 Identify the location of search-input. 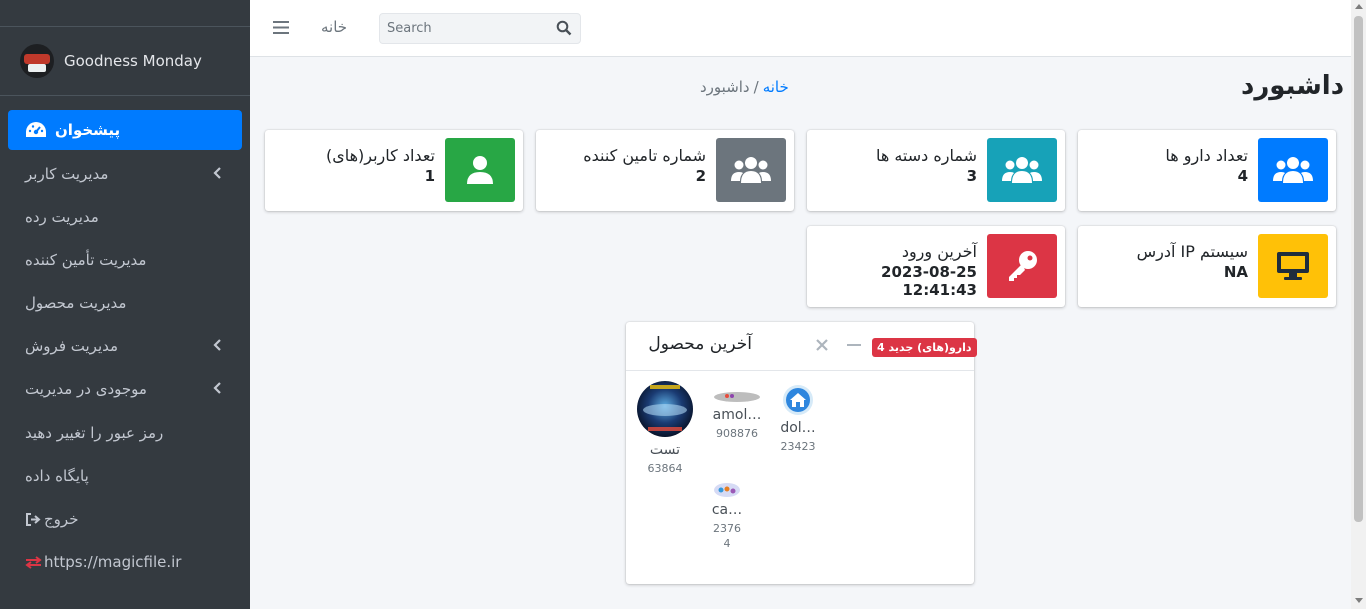
(464, 28).